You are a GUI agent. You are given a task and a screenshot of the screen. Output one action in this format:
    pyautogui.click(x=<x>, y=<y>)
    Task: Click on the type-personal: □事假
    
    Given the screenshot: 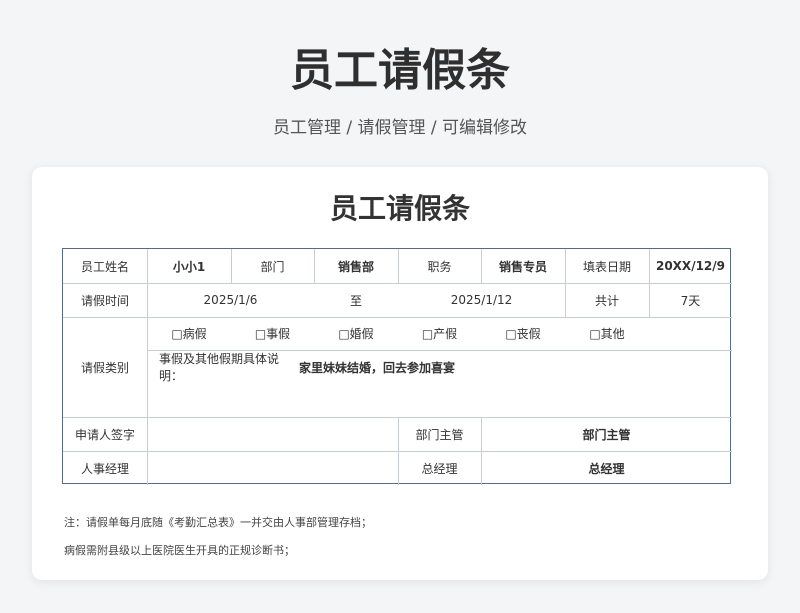 What is the action you would take?
    pyautogui.click(x=272, y=333)
    